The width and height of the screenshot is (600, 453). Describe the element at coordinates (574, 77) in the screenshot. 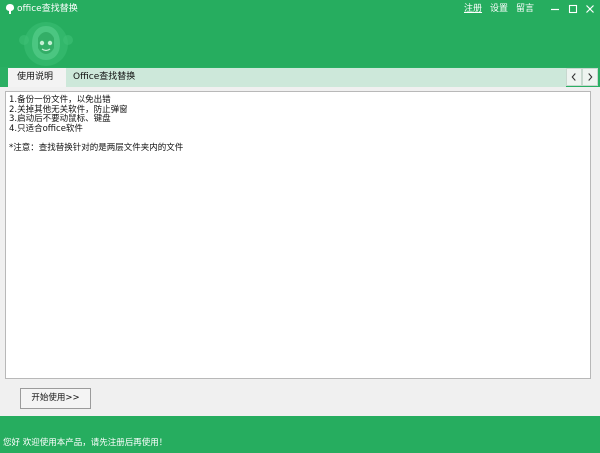

I see `chevron-left-icon` at that location.